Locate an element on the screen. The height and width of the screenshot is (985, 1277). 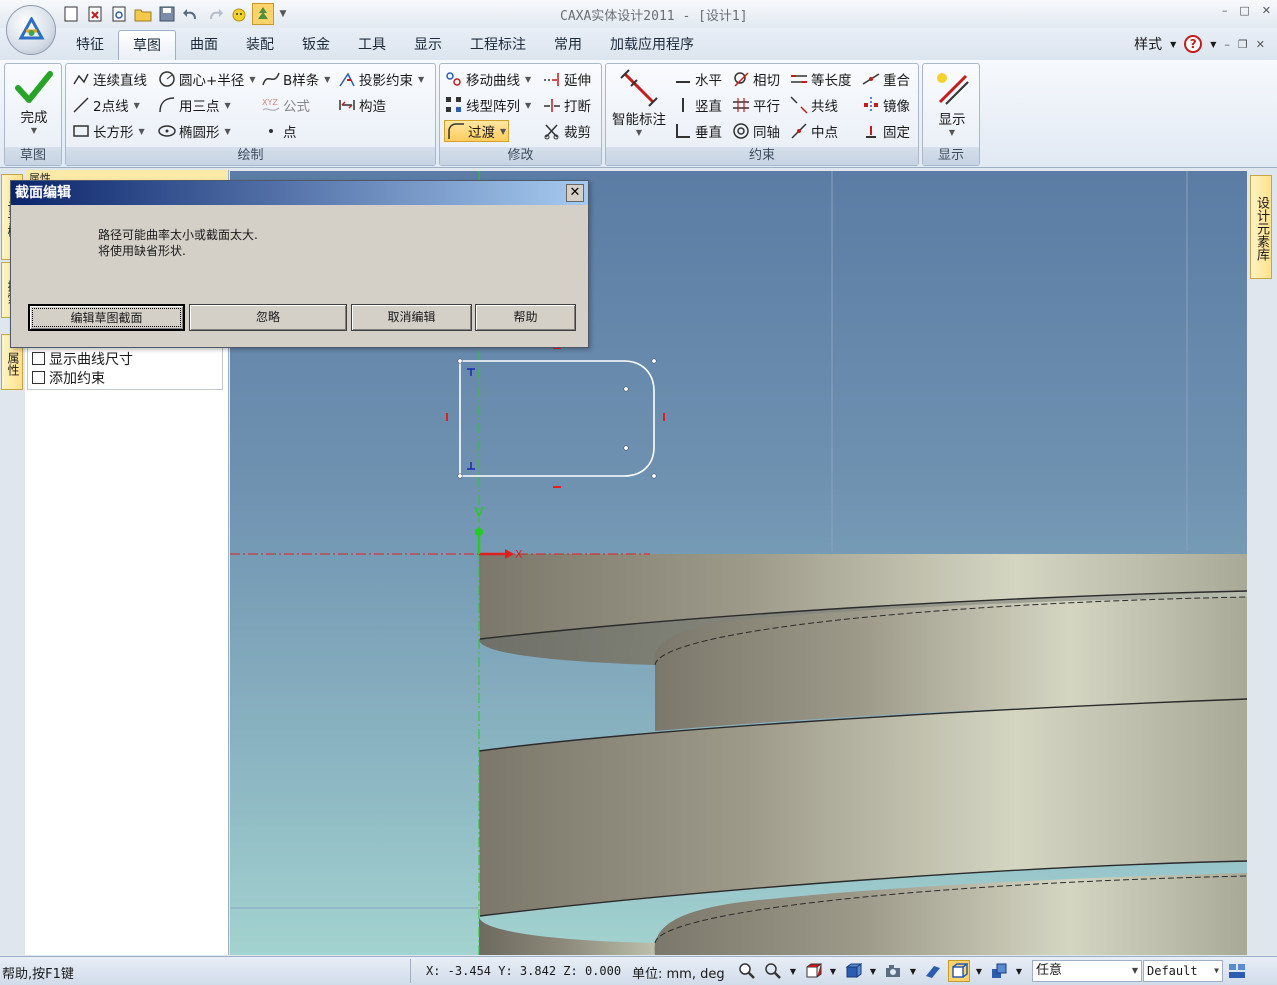
coincident-button: 重合 is located at coordinates (886, 79).